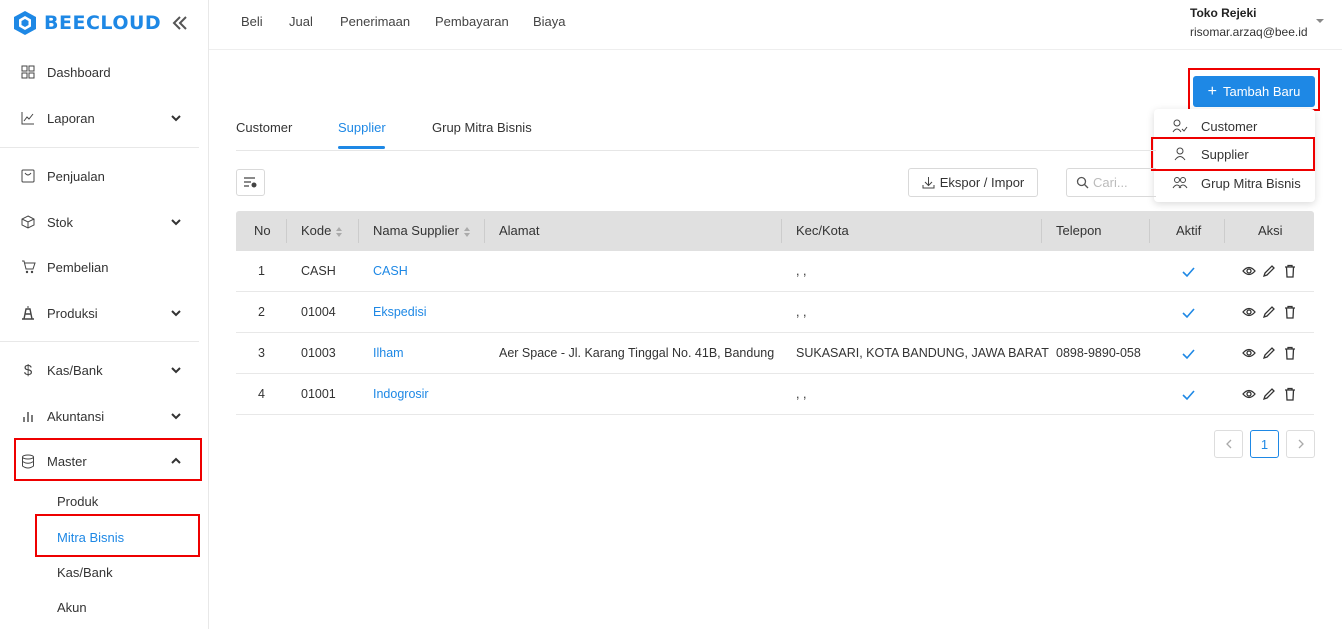  What do you see at coordinates (822, 230) in the screenshot?
I see `col-kec-kota: Kec/Kota` at bounding box center [822, 230].